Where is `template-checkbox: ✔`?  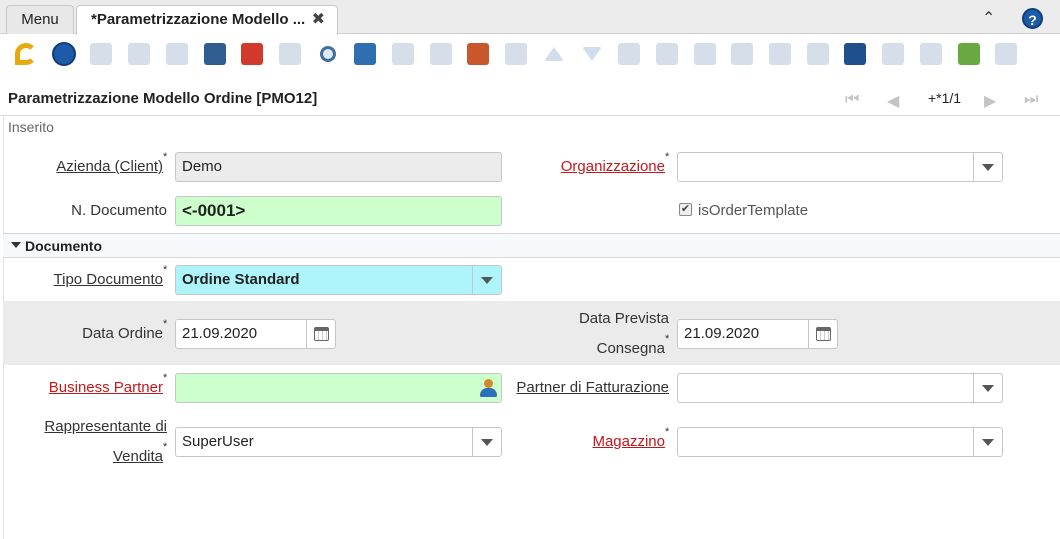 template-checkbox: ✔ is located at coordinates (685, 209).